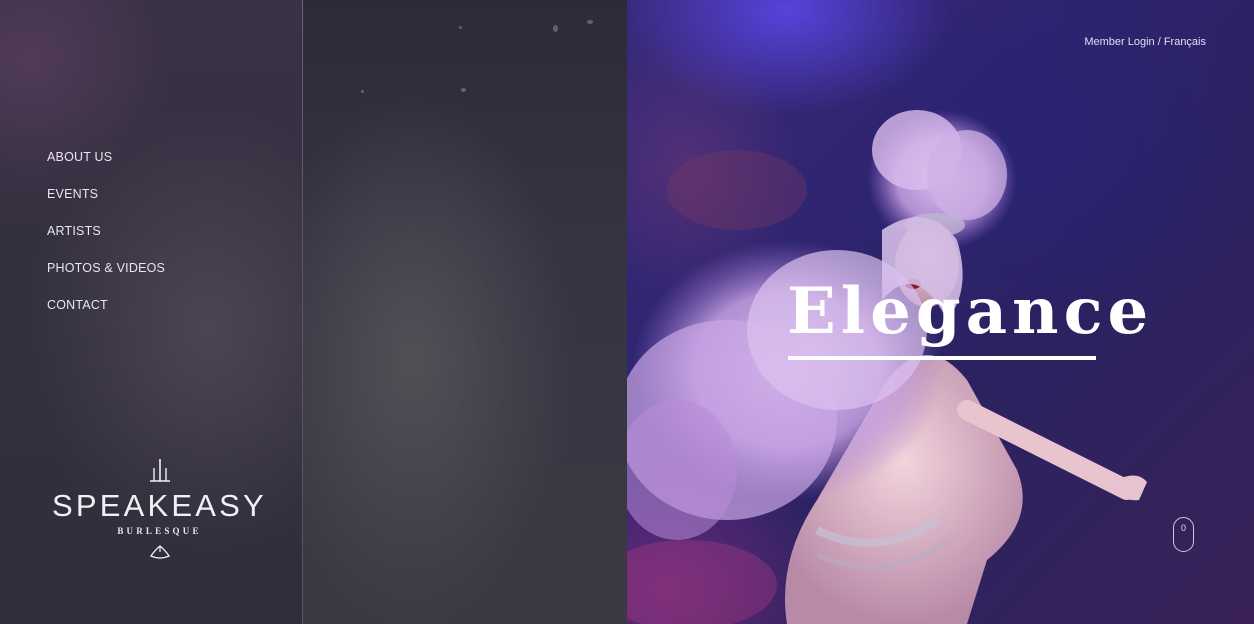  Describe the element at coordinates (106, 166) in the screenshot. I see `nav-item-about-us: ABOUT US` at that location.